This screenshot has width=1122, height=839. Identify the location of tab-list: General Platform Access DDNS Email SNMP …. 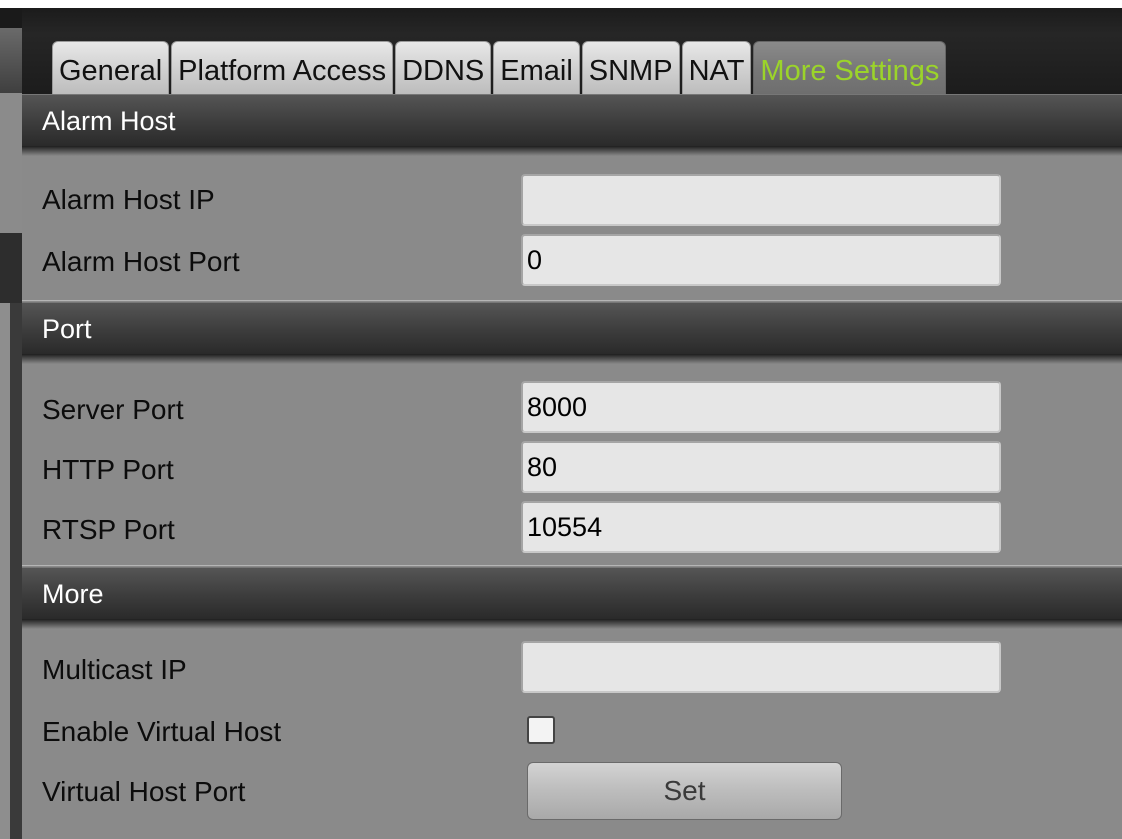
(499, 70).